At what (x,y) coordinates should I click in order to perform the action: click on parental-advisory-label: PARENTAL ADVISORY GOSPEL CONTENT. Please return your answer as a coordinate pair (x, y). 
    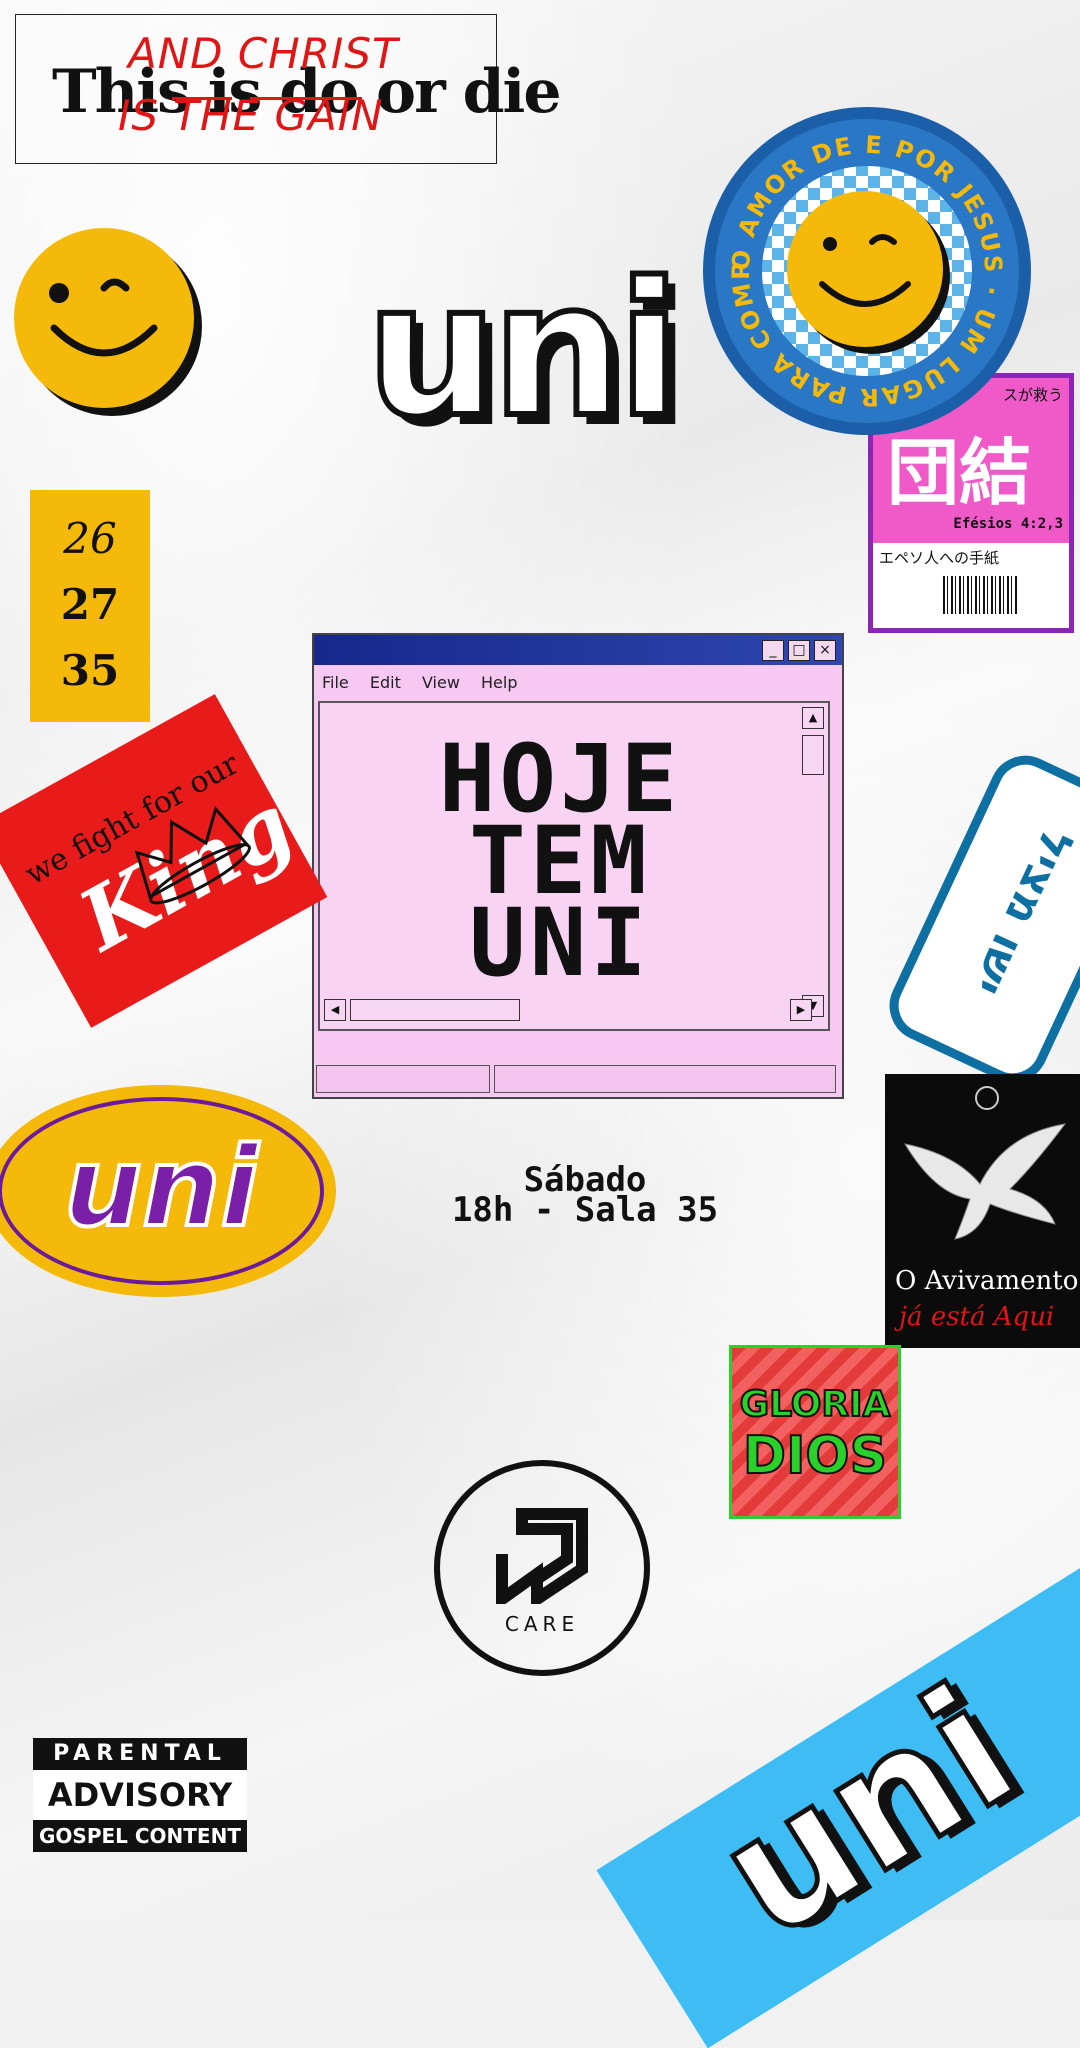
    Looking at the image, I should click on (140, 1797).